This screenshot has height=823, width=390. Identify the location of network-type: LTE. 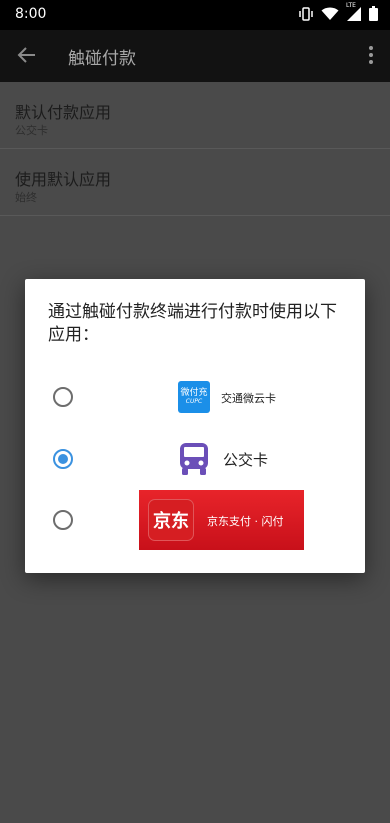
(351, 5).